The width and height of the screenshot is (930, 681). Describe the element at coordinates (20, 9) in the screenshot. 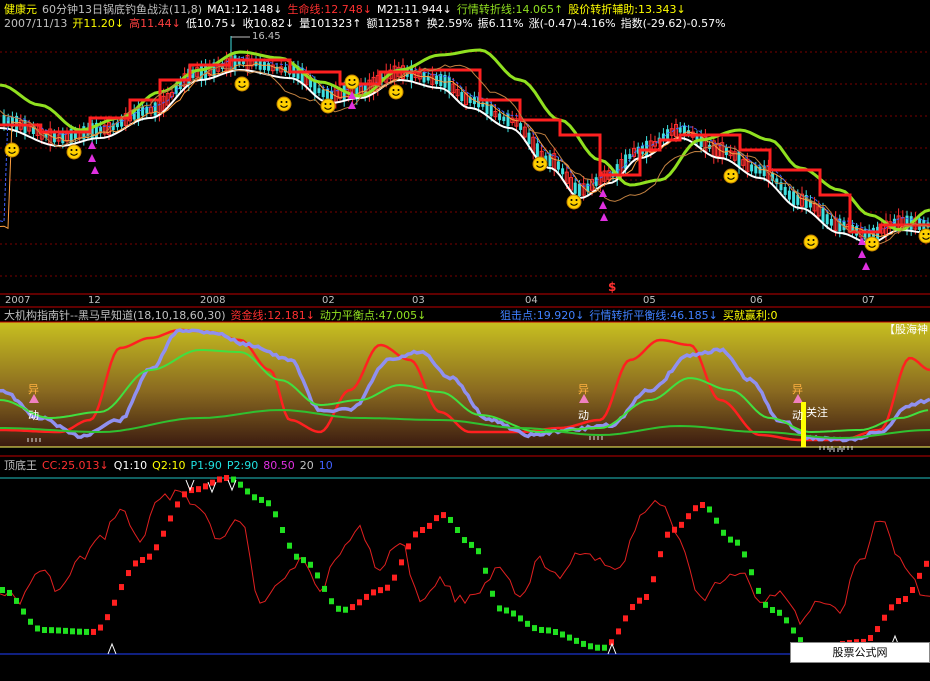

I see `stock-name: 健康元` at that location.